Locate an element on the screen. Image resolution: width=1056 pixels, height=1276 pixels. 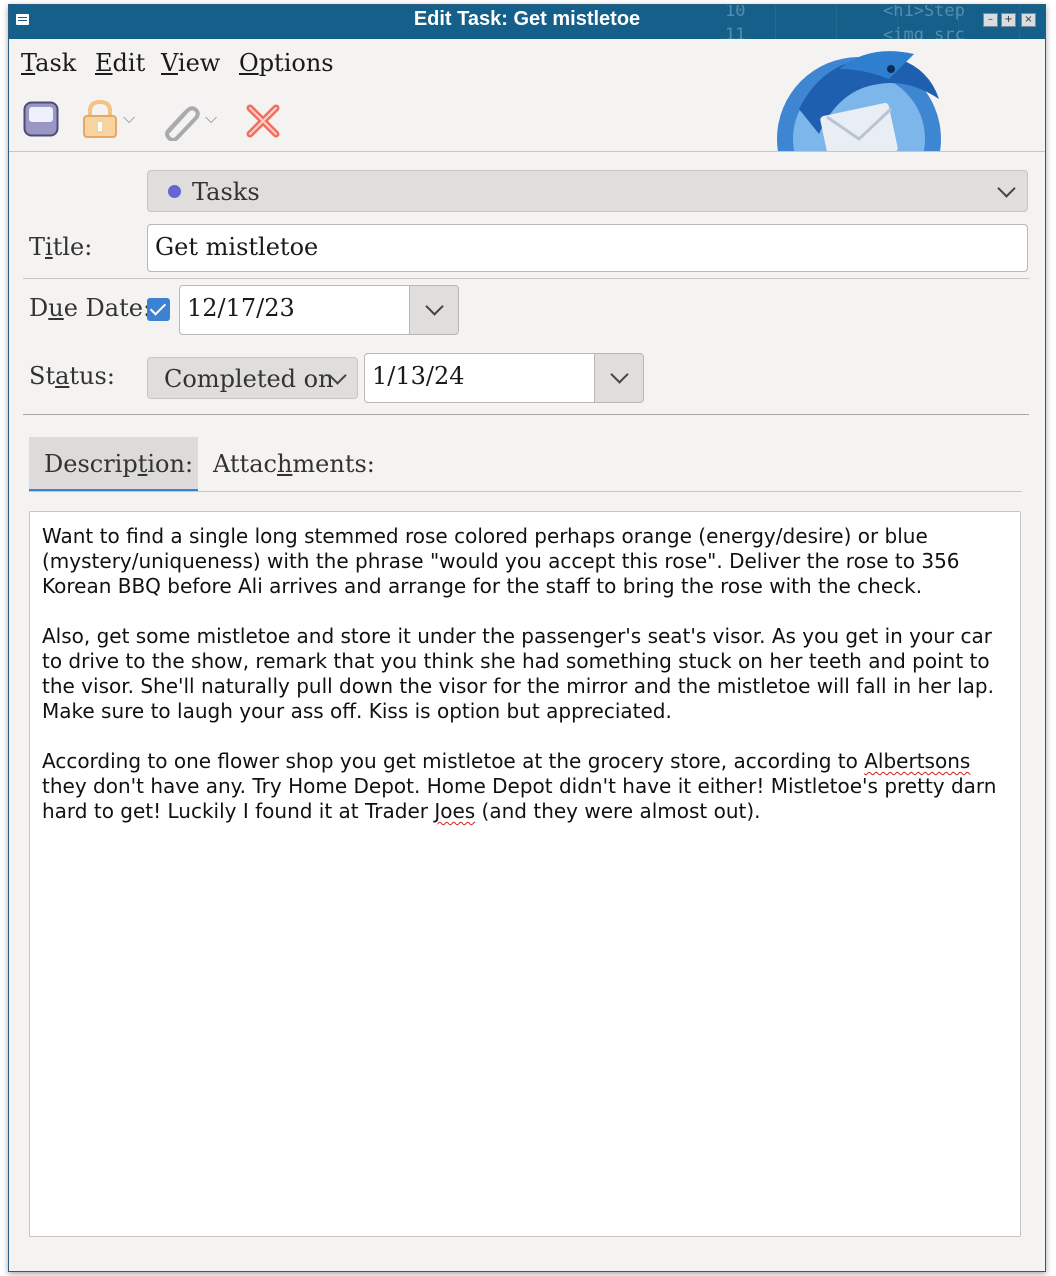
tab-description-text: ion: is located at coordinates (170, 464).